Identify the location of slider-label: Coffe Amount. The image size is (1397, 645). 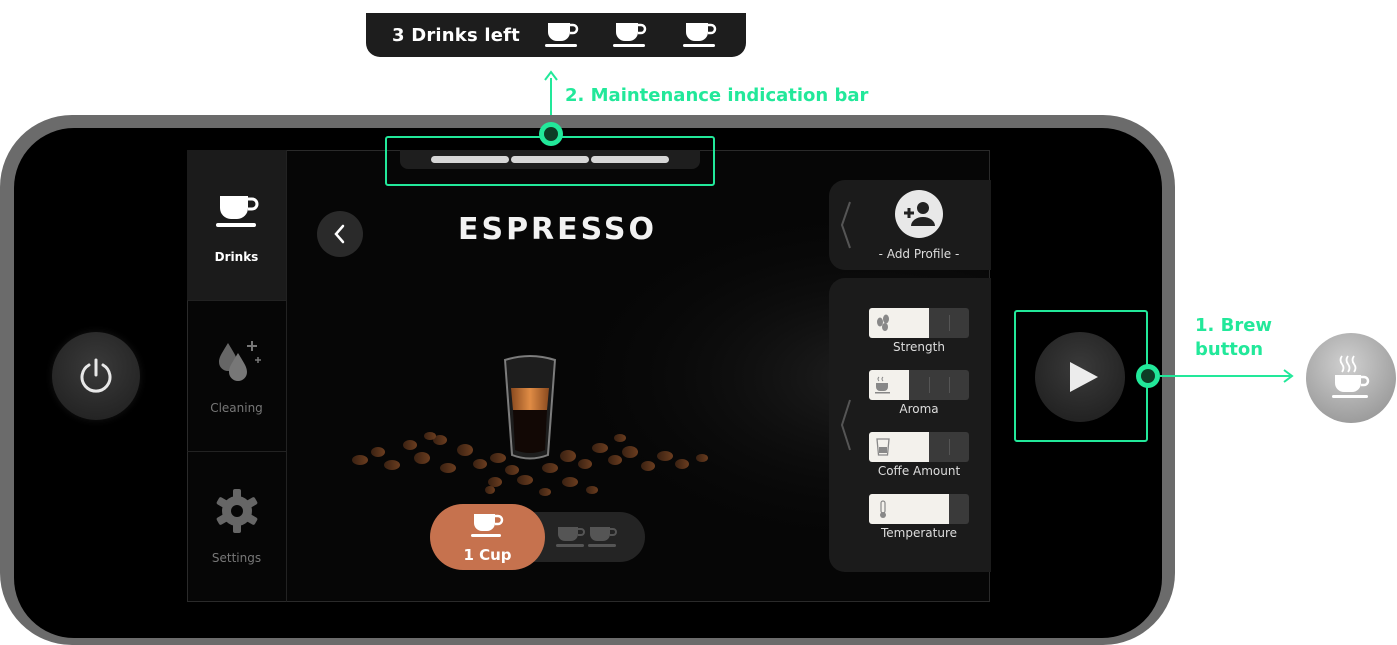
(919, 471).